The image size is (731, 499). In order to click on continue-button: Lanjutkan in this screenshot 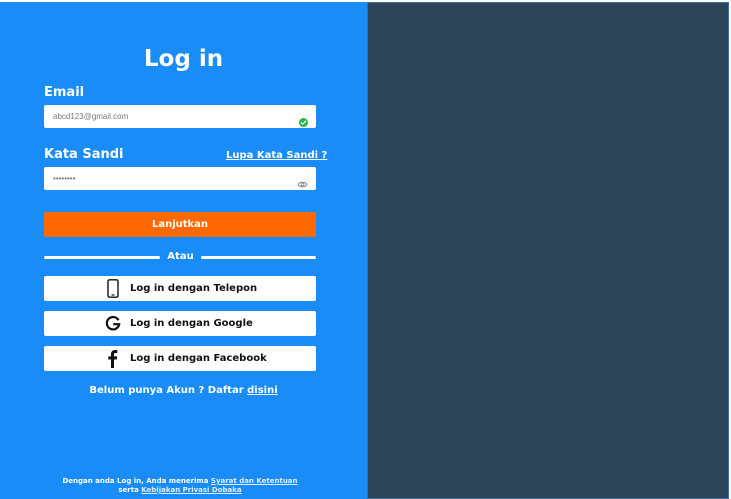, I will do `click(180, 224)`.